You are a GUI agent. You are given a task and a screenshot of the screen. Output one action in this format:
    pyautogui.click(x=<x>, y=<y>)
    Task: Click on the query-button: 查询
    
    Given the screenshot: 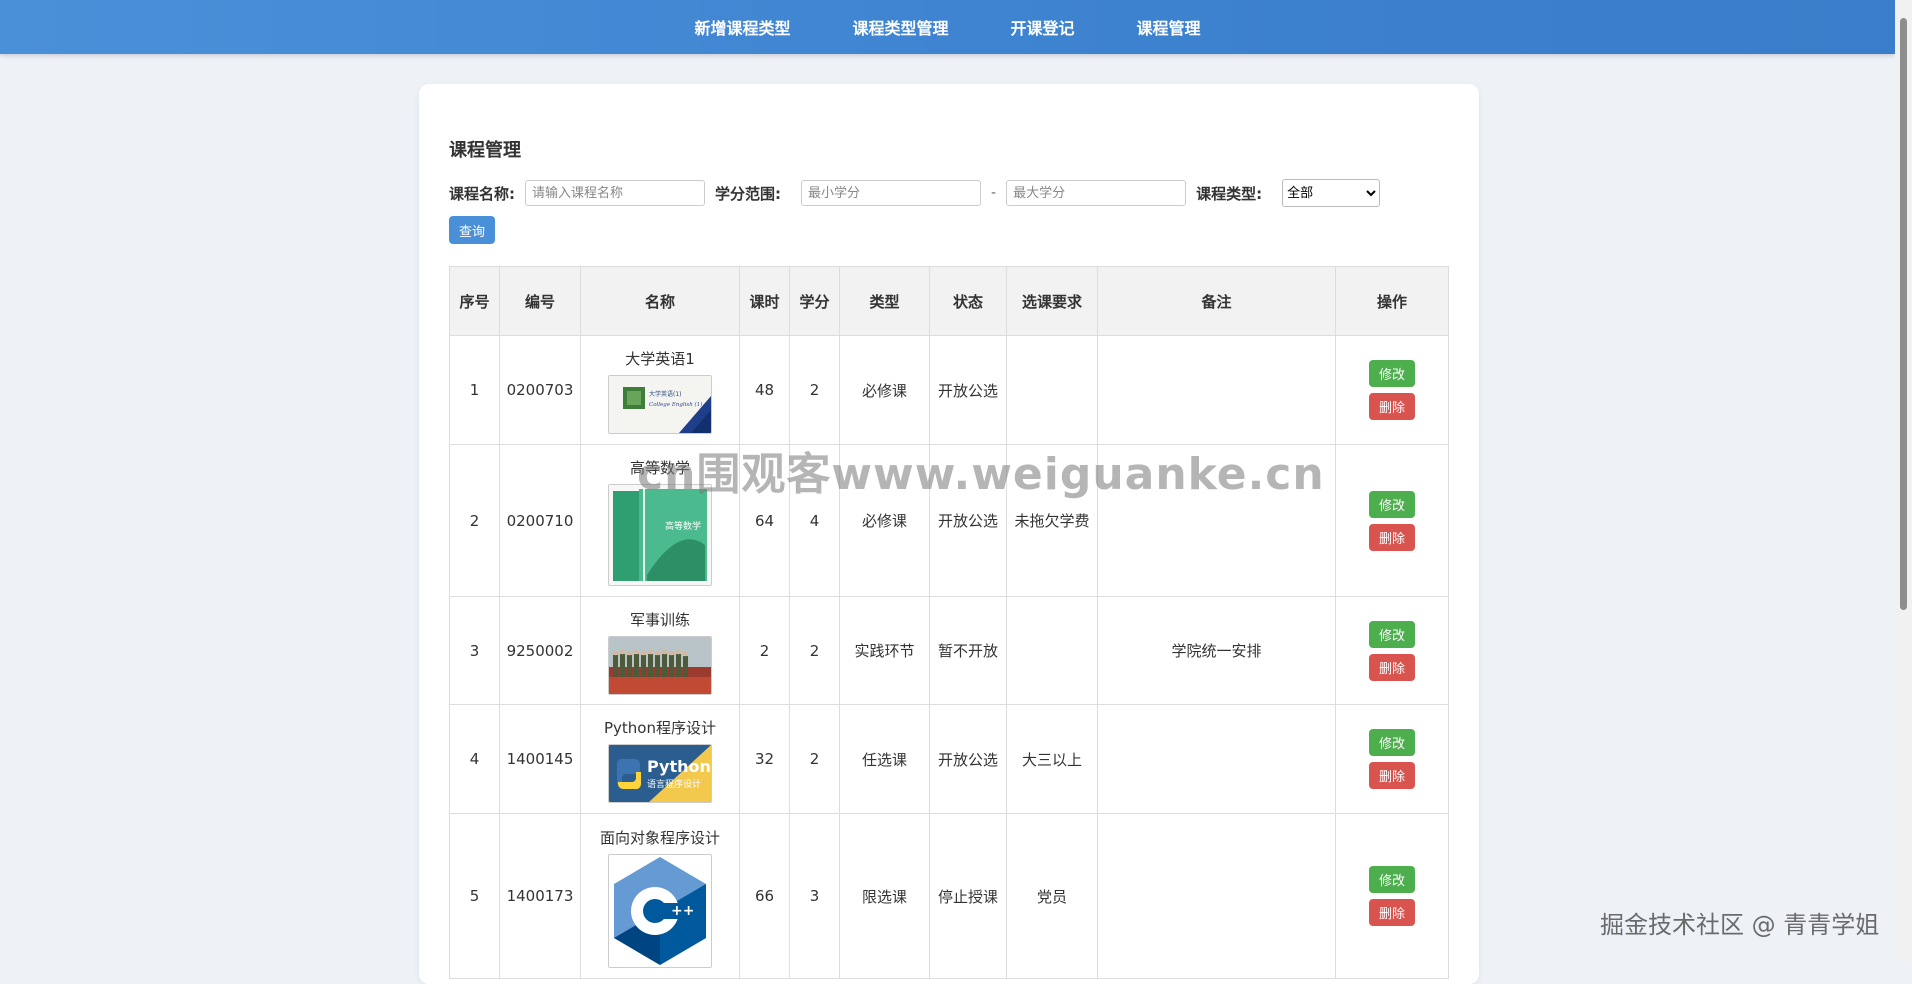 What is the action you would take?
    pyautogui.click(x=472, y=230)
    